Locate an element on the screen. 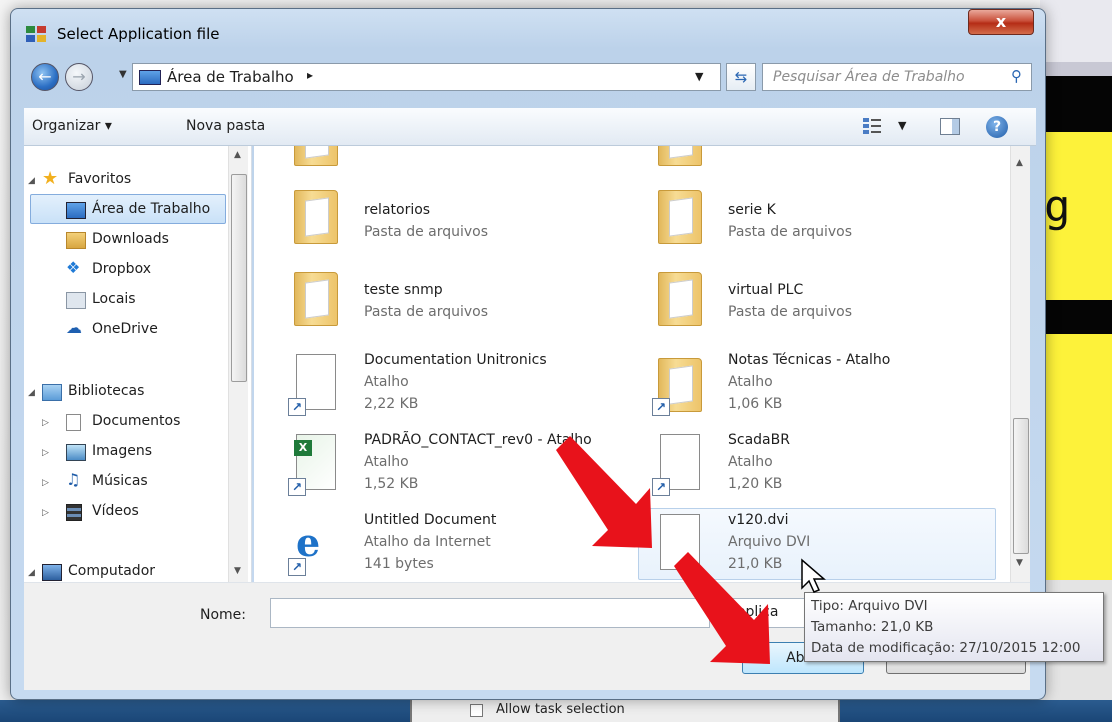 This screenshot has width=1112, height=722. document-shortcut-icon: ↗ is located at coordinates (315, 385).